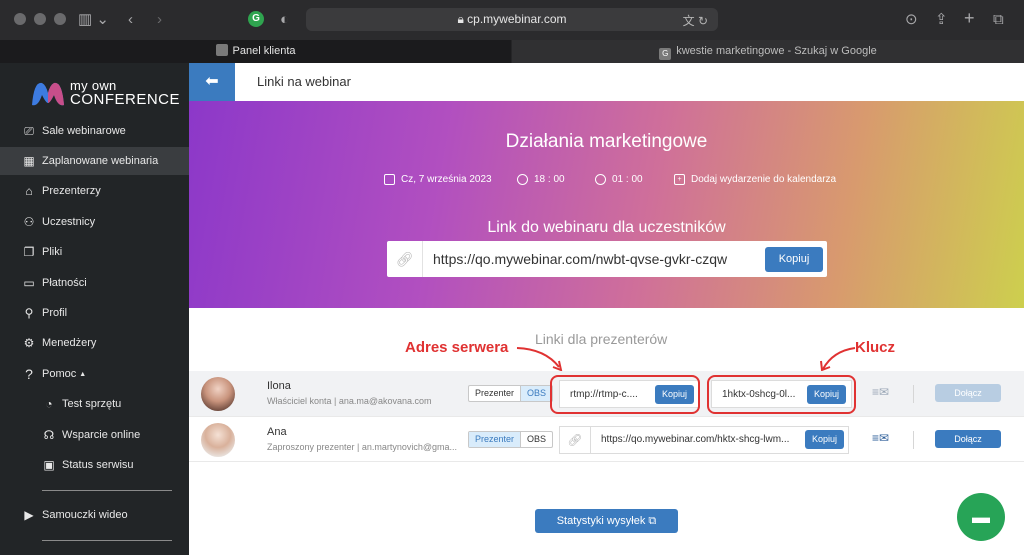 This screenshot has width=1024, height=555. What do you see at coordinates (94, 131) in the screenshot?
I see `sidebar-item-sale-webinarowe: ⎚ Sale webinarowe` at bounding box center [94, 131].